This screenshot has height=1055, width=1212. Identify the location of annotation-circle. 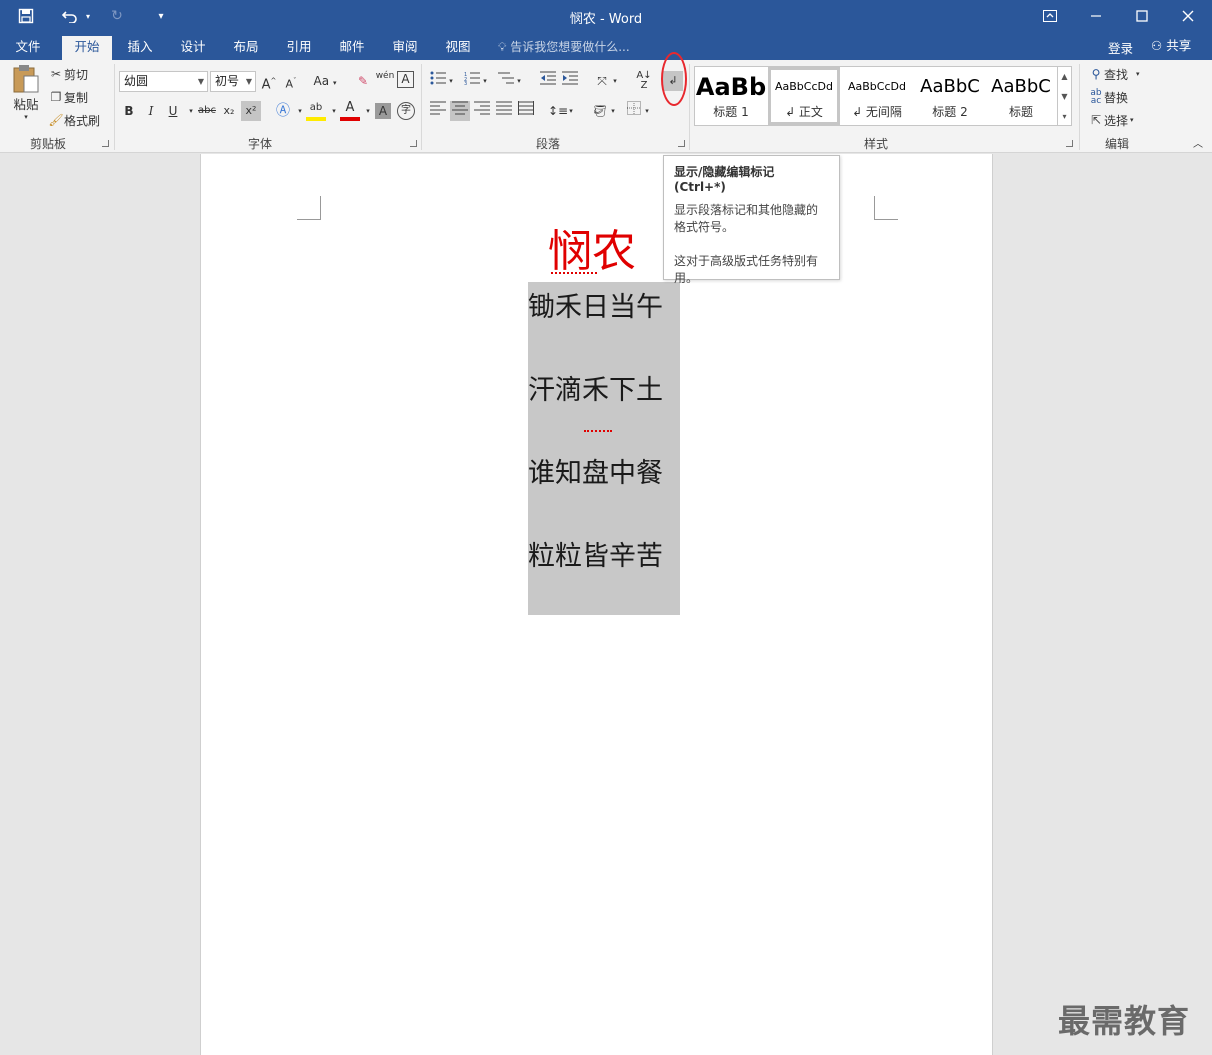
(674, 79).